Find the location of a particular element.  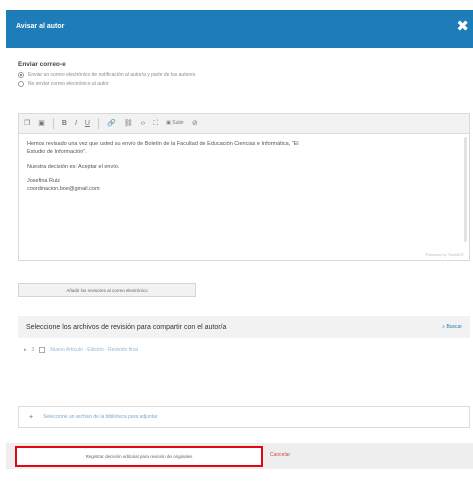

browse-label: Buscar is located at coordinates (454, 327).